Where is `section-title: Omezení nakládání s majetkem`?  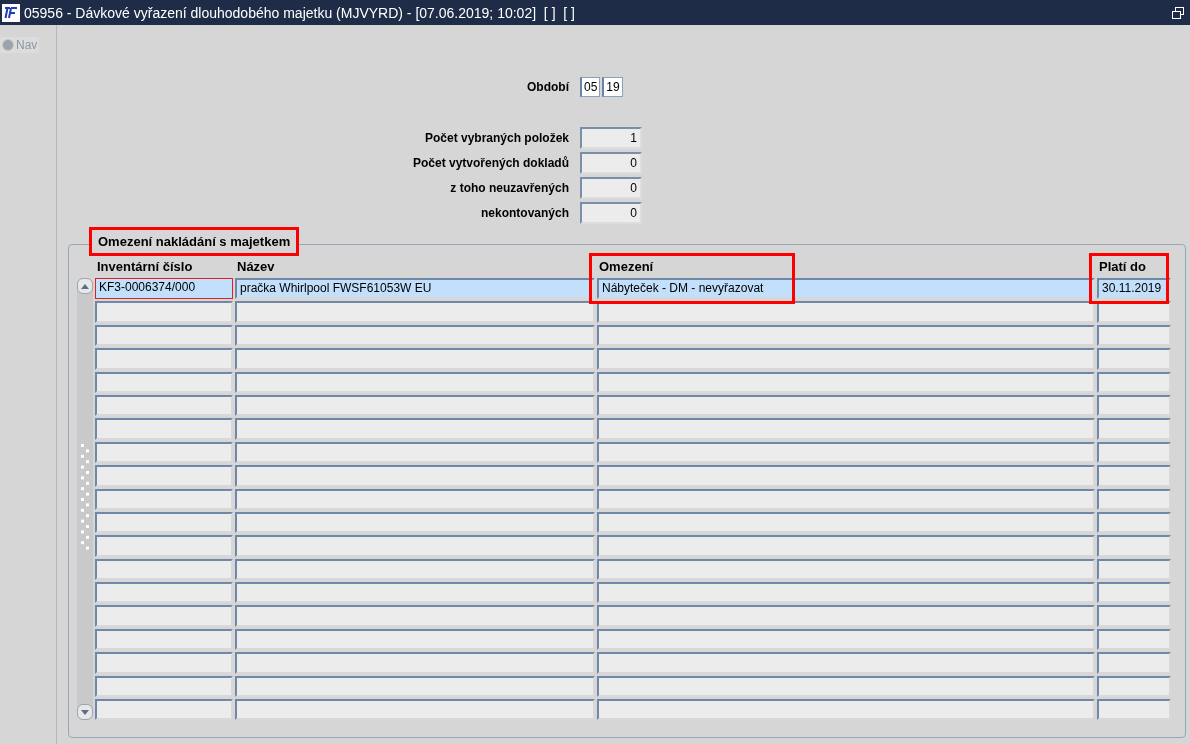 section-title: Omezení nakládání s majetkem is located at coordinates (194, 241).